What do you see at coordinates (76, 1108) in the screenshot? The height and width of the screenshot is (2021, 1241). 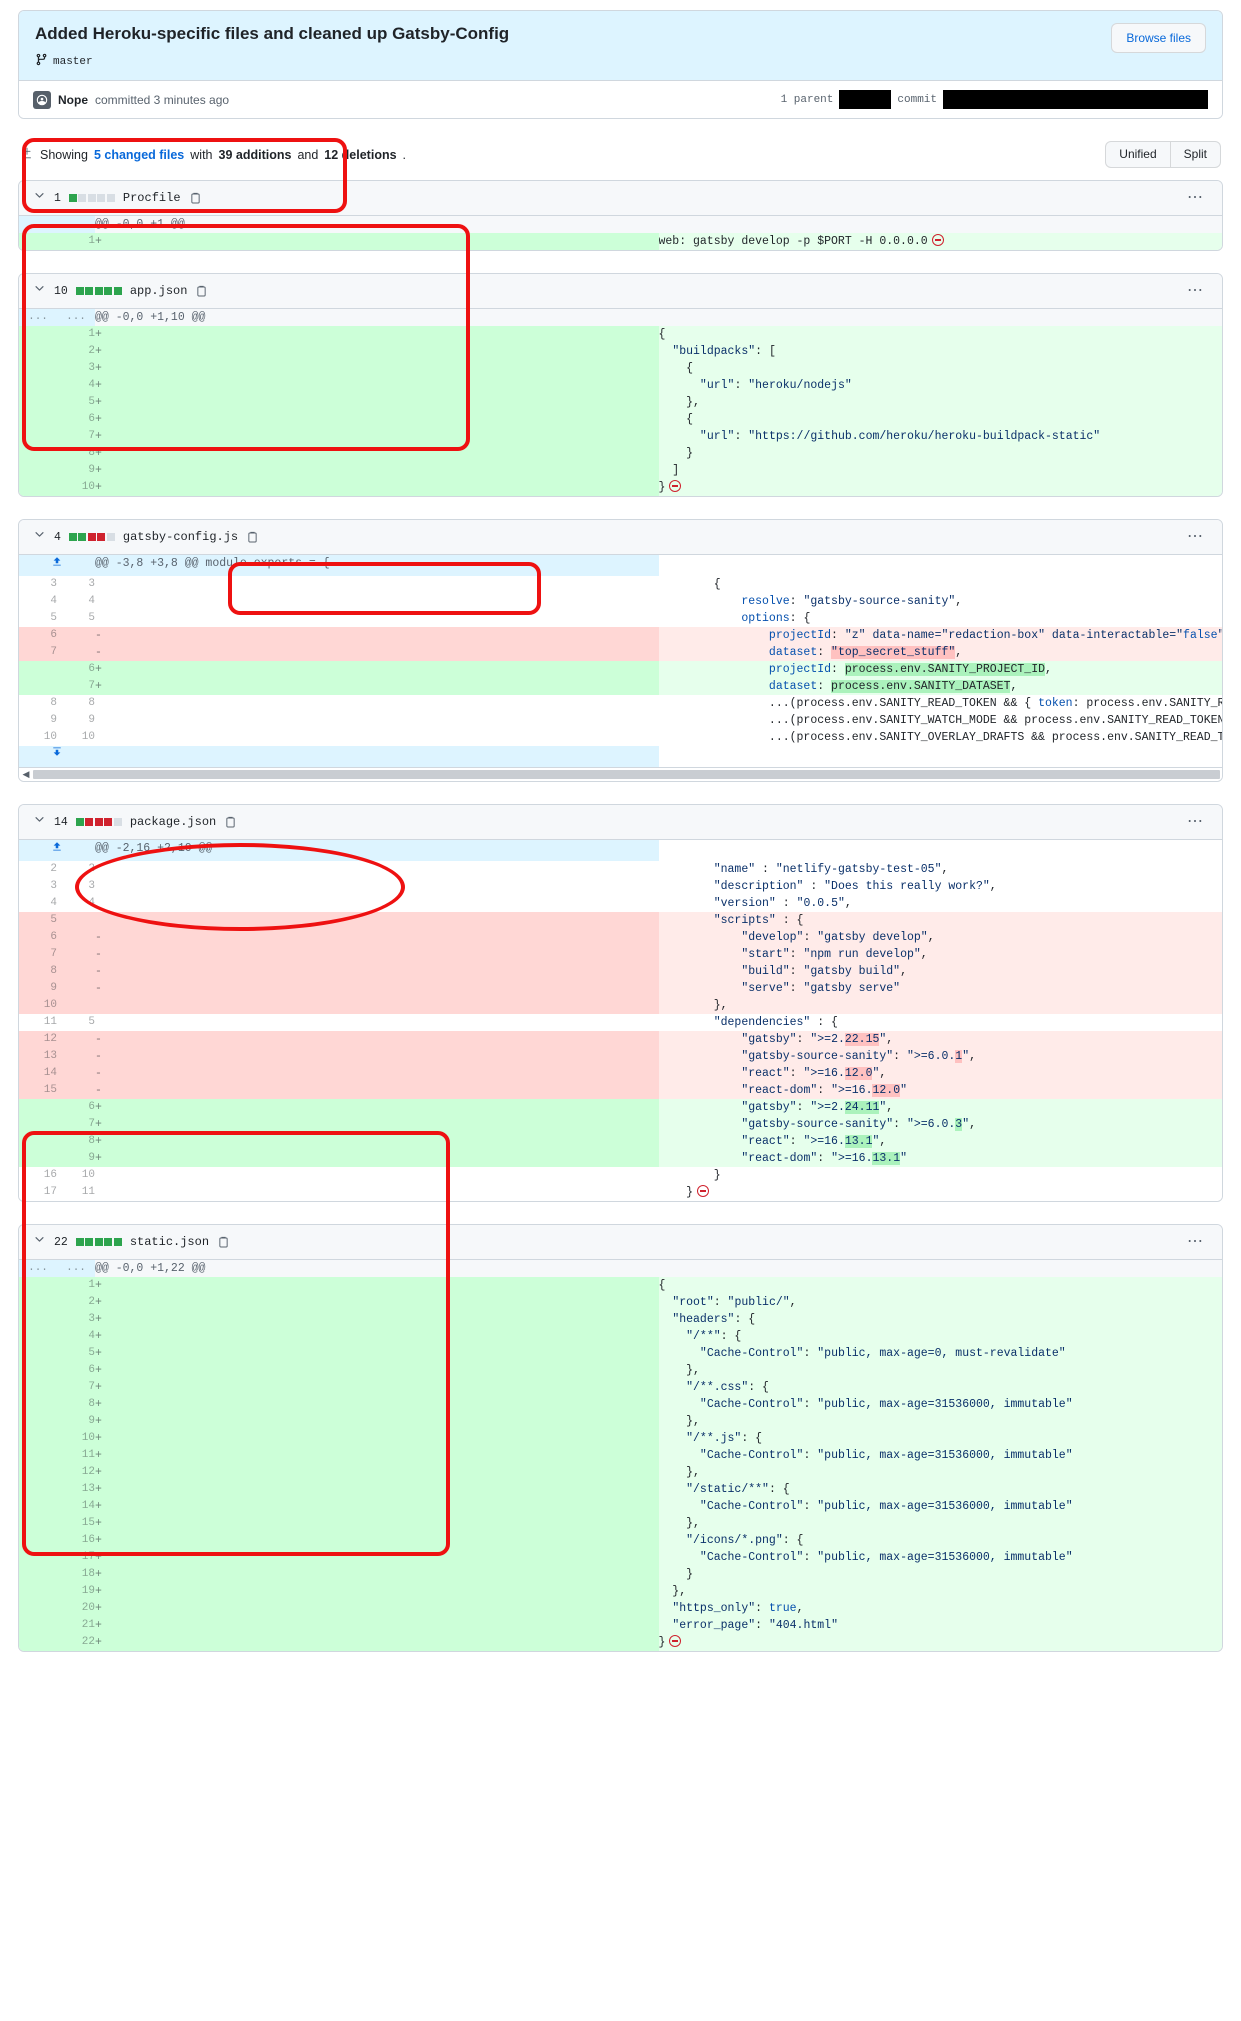 I see `new-lineno: 6` at bounding box center [76, 1108].